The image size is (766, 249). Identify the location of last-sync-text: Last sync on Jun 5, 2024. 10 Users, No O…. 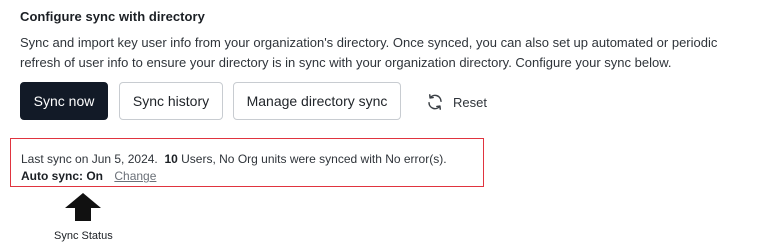
(234, 159).